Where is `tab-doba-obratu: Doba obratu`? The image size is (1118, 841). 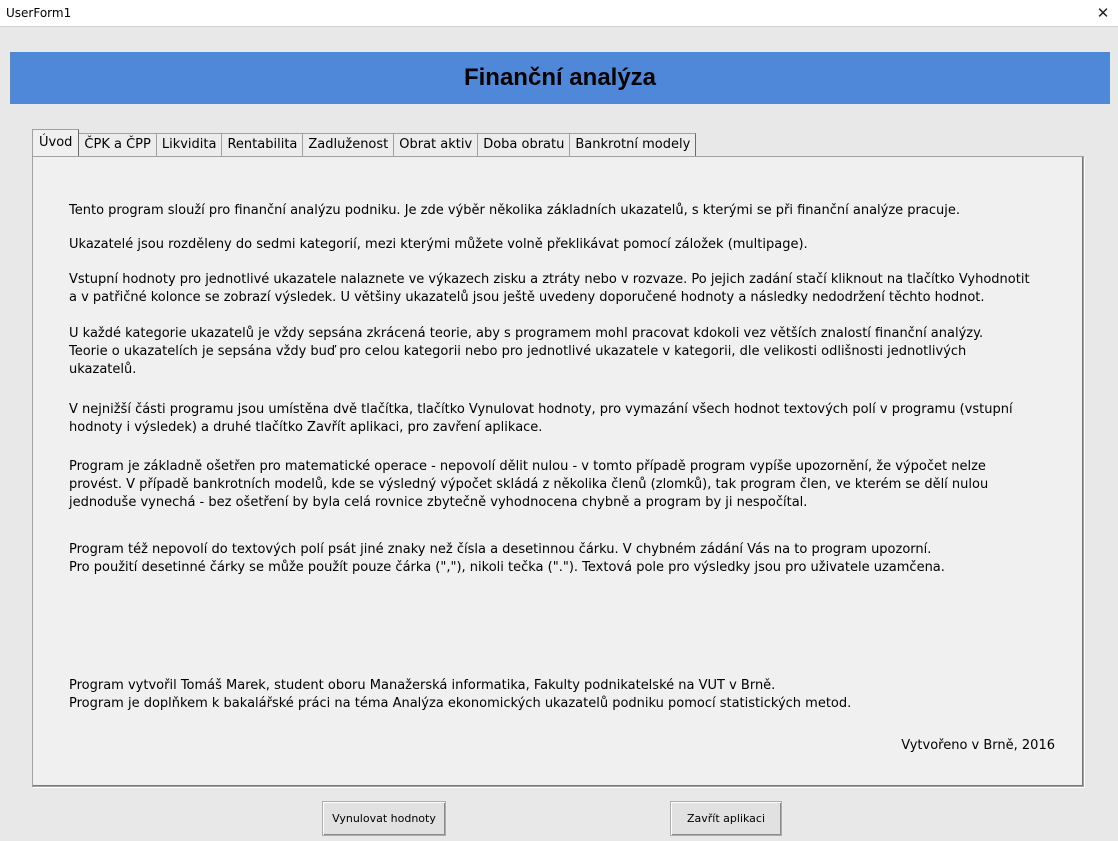 tab-doba-obratu: Doba obratu is located at coordinates (524, 144).